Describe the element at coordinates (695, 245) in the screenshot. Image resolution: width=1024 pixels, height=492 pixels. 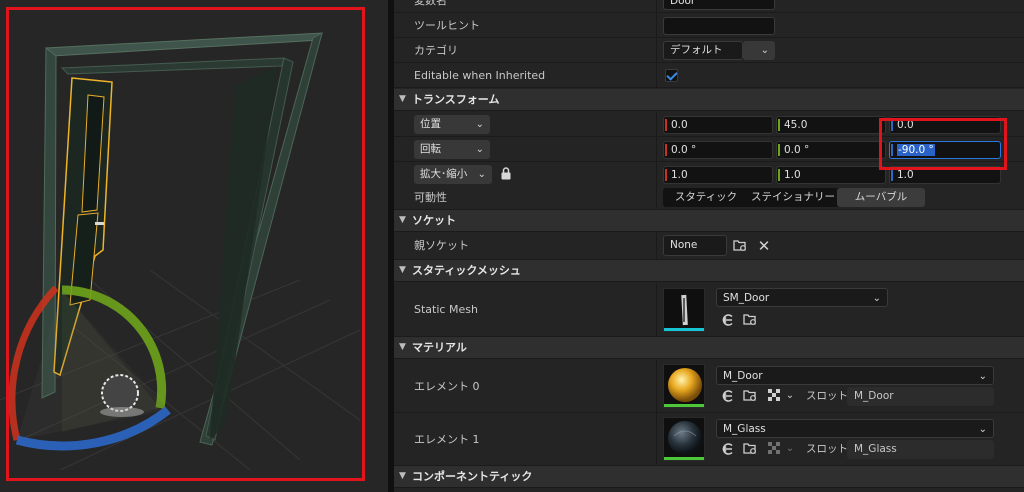
I see `parent-socket-value: None` at that location.